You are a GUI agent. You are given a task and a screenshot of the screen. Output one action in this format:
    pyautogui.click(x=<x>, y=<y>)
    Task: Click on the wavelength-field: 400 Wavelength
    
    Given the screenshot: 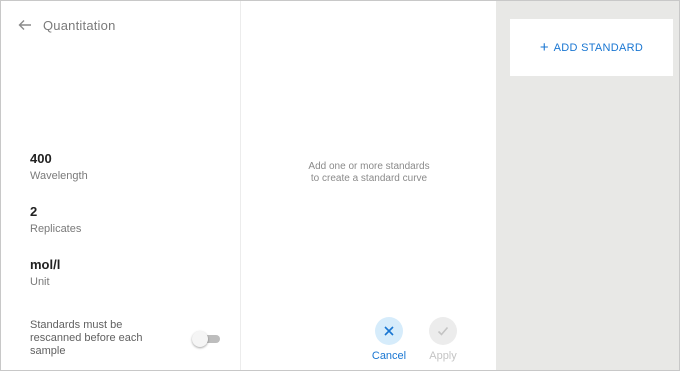 What is the action you would take?
    pyautogui.click(x=59, y=166)
    